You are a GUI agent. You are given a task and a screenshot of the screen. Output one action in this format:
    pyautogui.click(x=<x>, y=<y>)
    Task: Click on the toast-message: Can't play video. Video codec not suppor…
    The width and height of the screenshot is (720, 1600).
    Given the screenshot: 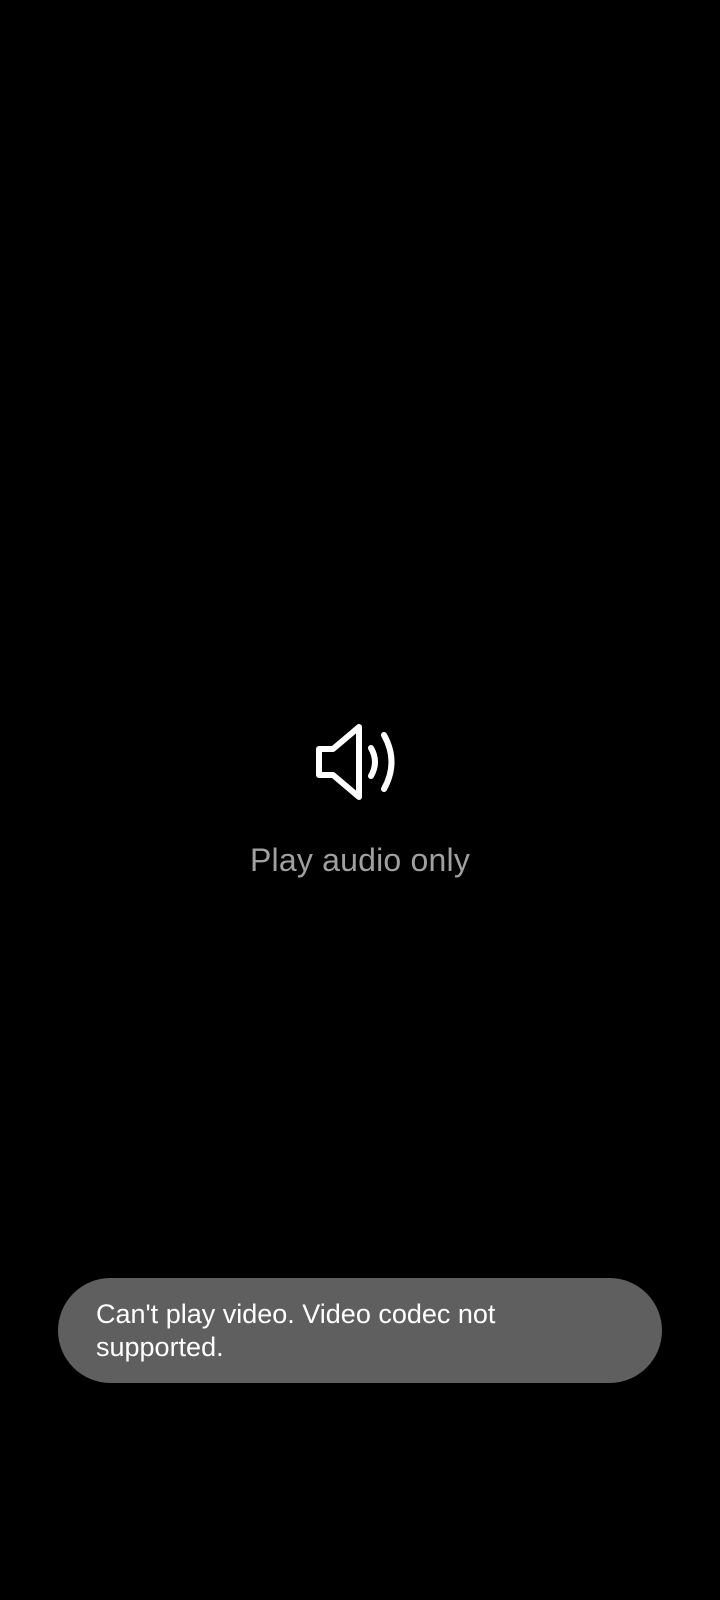 What is the action you would take?
    pyautogui.click(x=360, y=1330)
    